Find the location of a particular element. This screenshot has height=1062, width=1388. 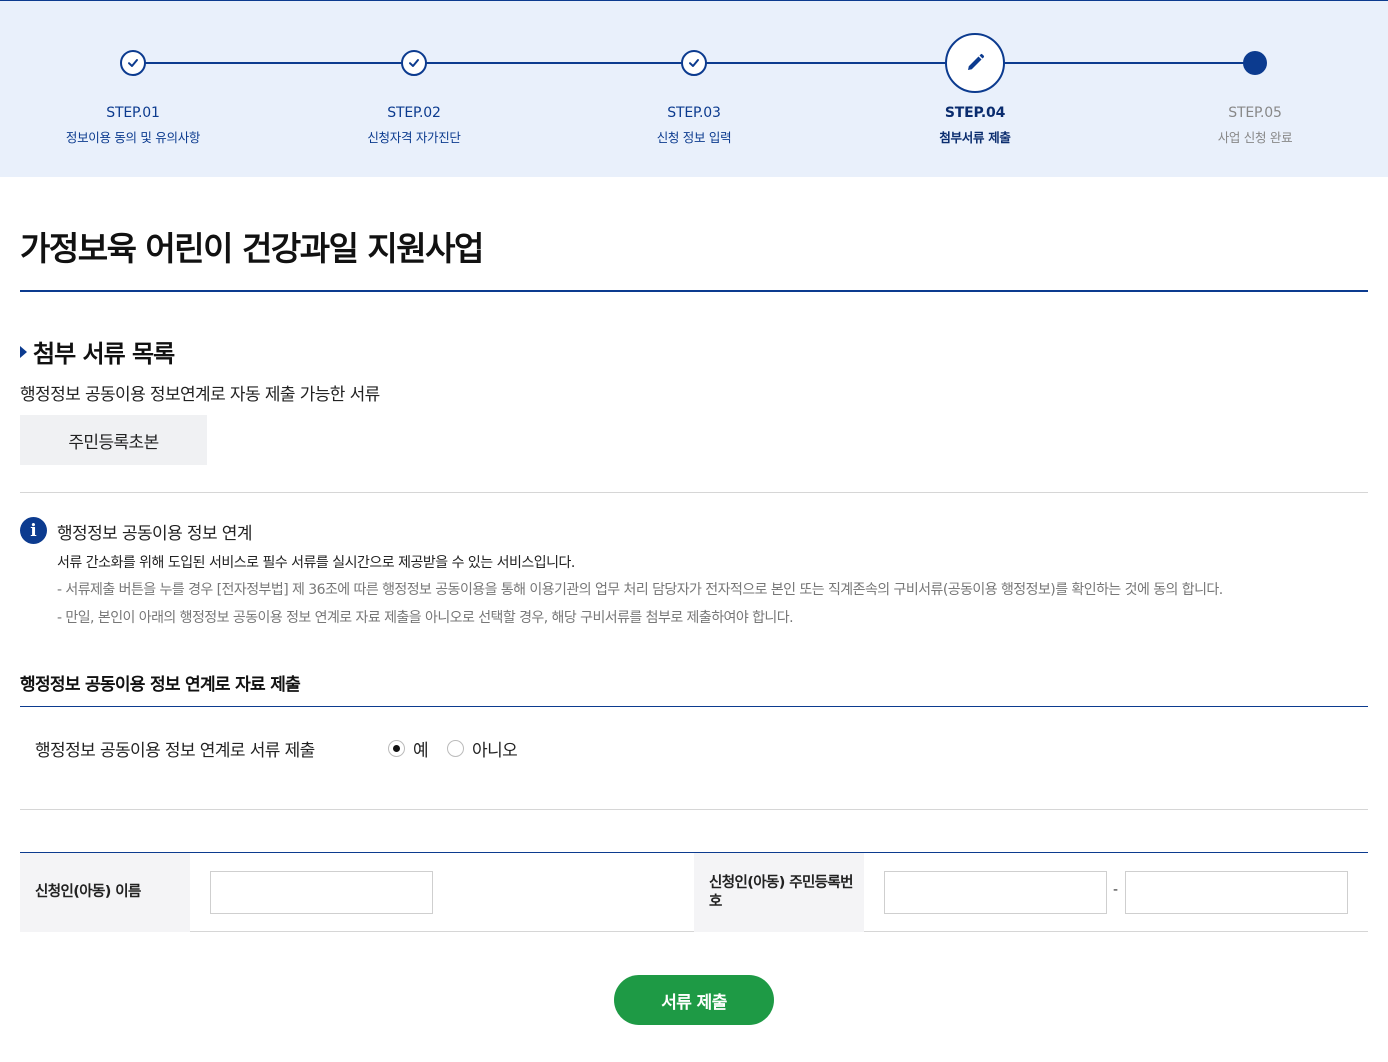

applicant-form-row: 신청인(아동) 이름 신청인(아동) 주민등록번호 - is located at coordinates (694, 892).